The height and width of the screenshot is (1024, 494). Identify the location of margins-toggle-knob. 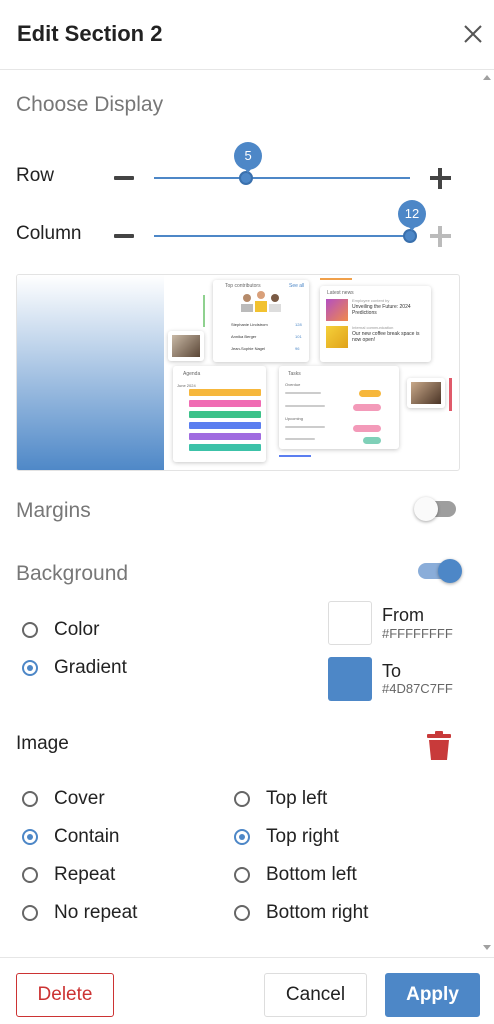
(426, 509).